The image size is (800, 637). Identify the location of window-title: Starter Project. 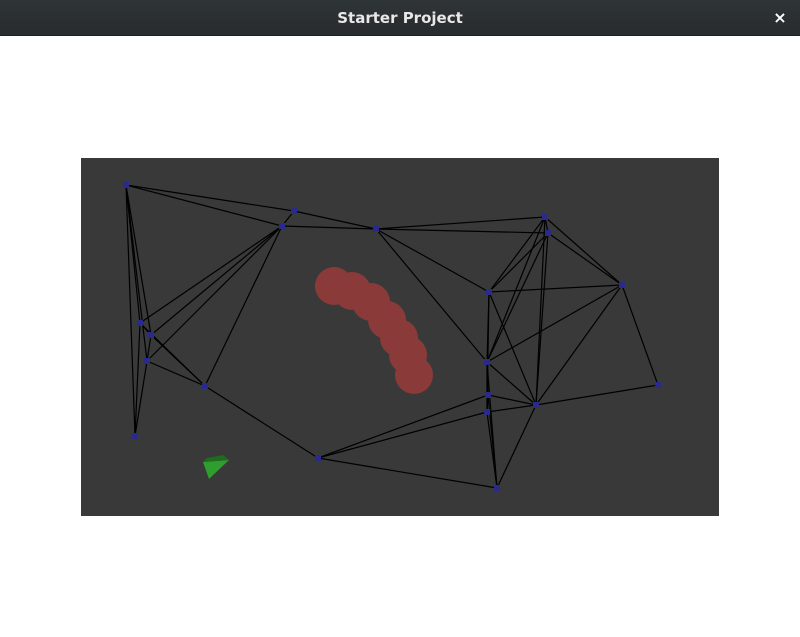
(400, 18).